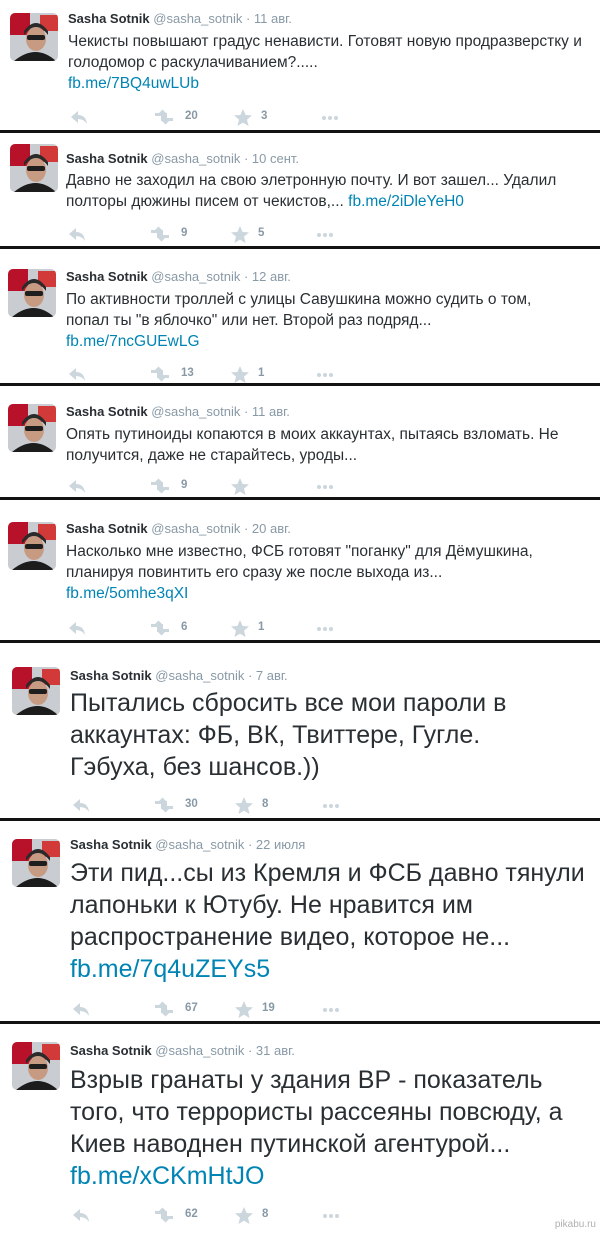  Describe the element at coordinates (170, 969) in the screenshot. I see `tweet-link: fb.me/7q4uZEYs5` at that location.